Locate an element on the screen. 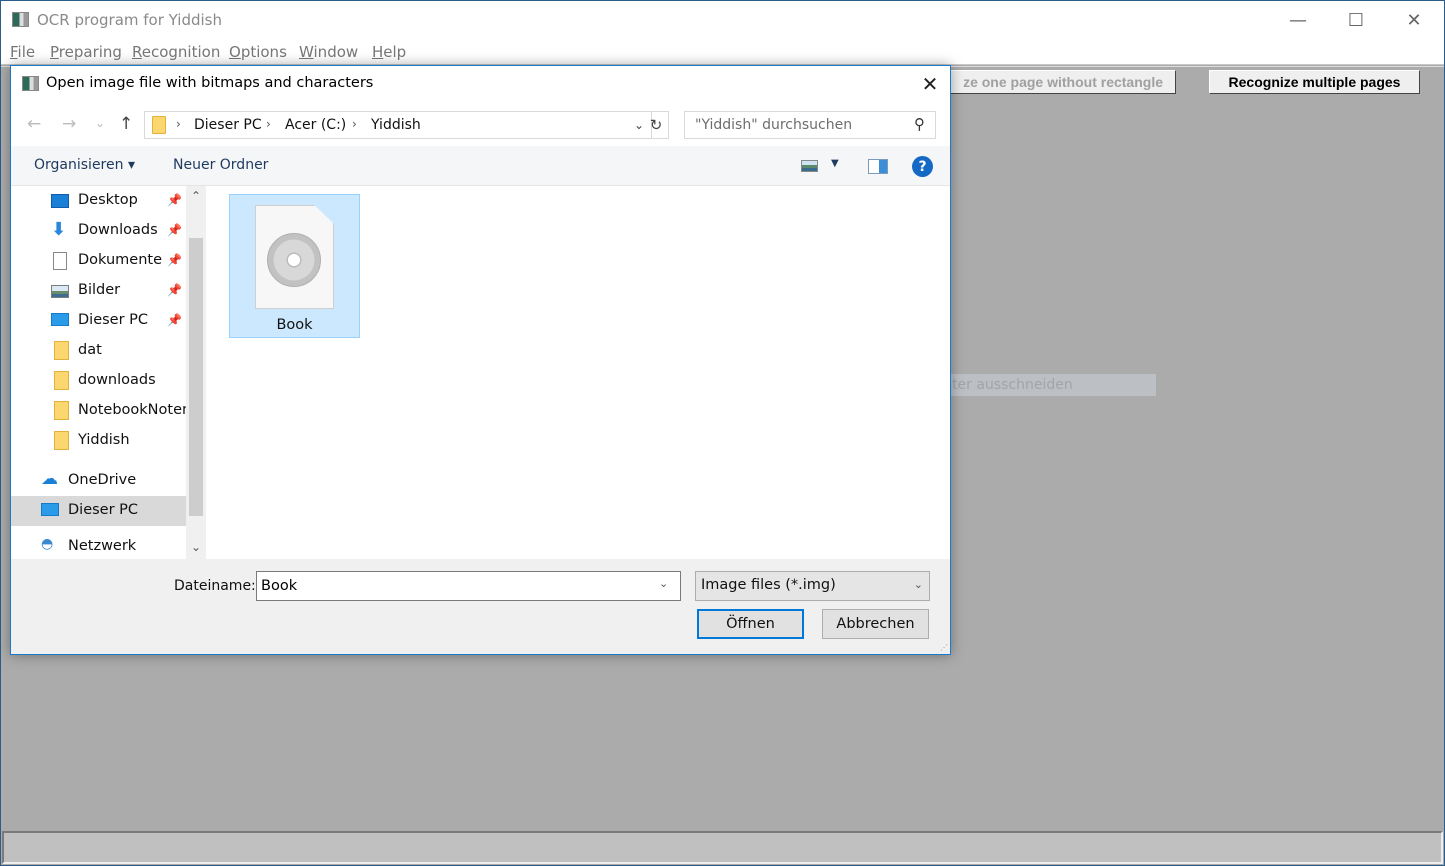  nav-scrollbar: ⌃ ⌄ is located at coordinates (196, 372).